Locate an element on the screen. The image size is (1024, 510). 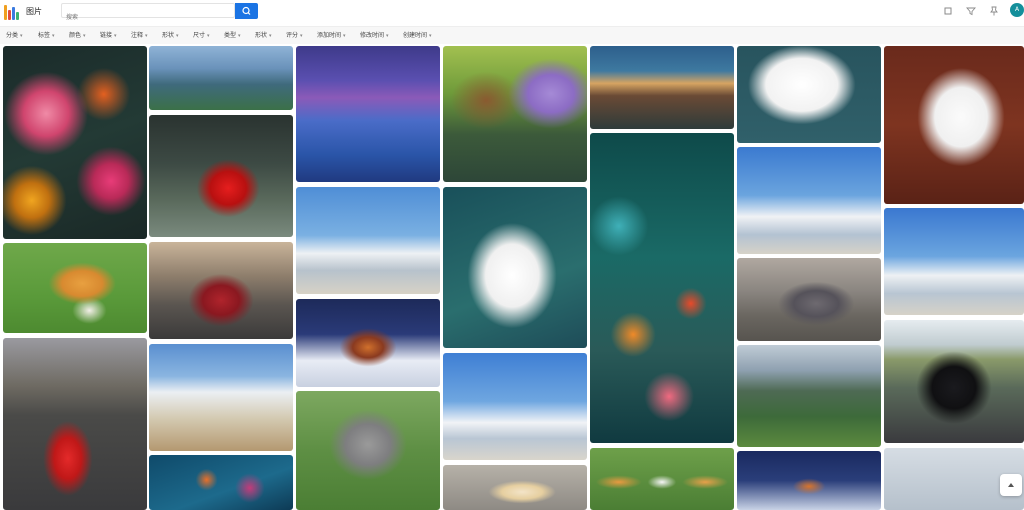
filter-label: 分类 is located at coordinates (12, 35).